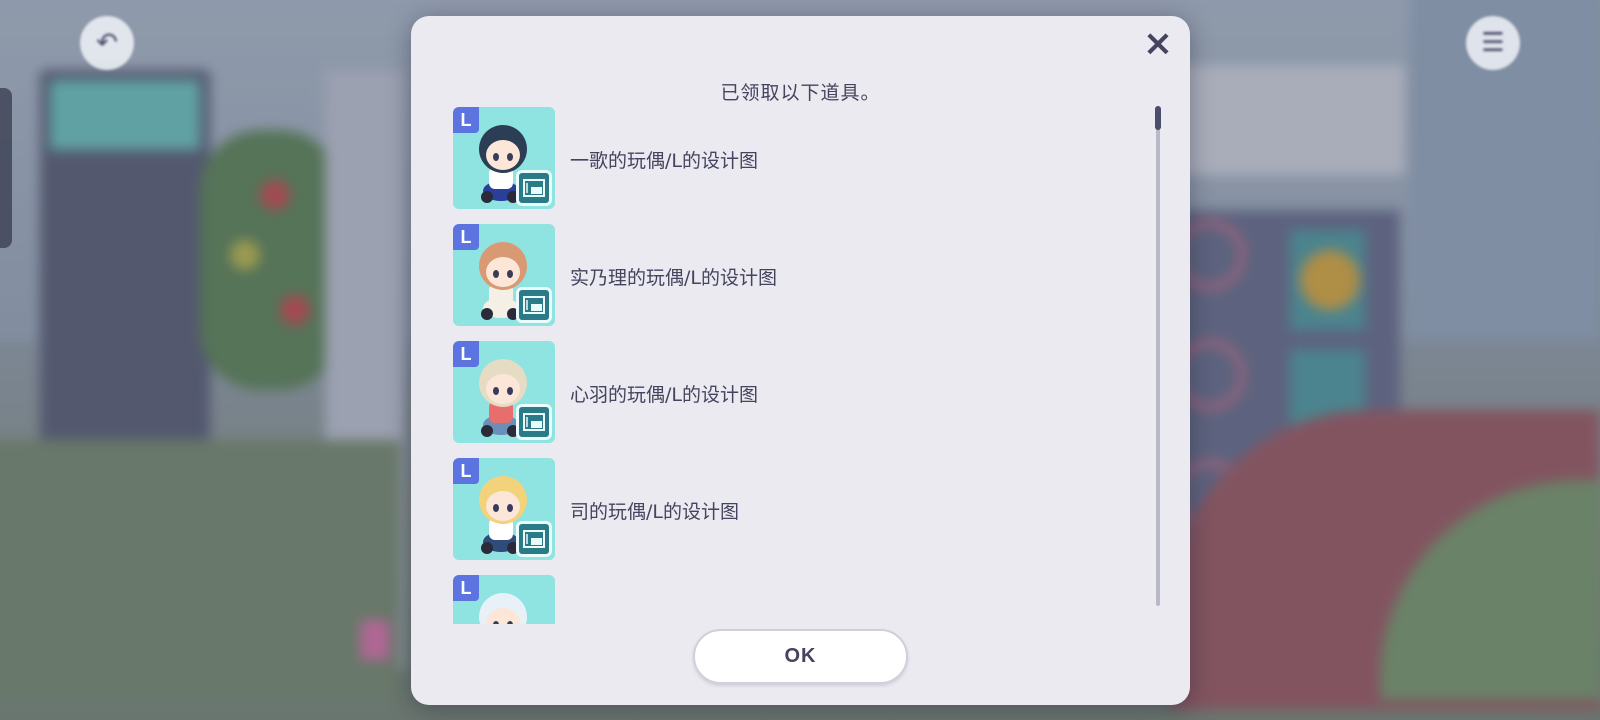 The image size is (1600, 720). I want to click on list-item: L 实乃理的玩偶/L的设计图, so click(808, 282).